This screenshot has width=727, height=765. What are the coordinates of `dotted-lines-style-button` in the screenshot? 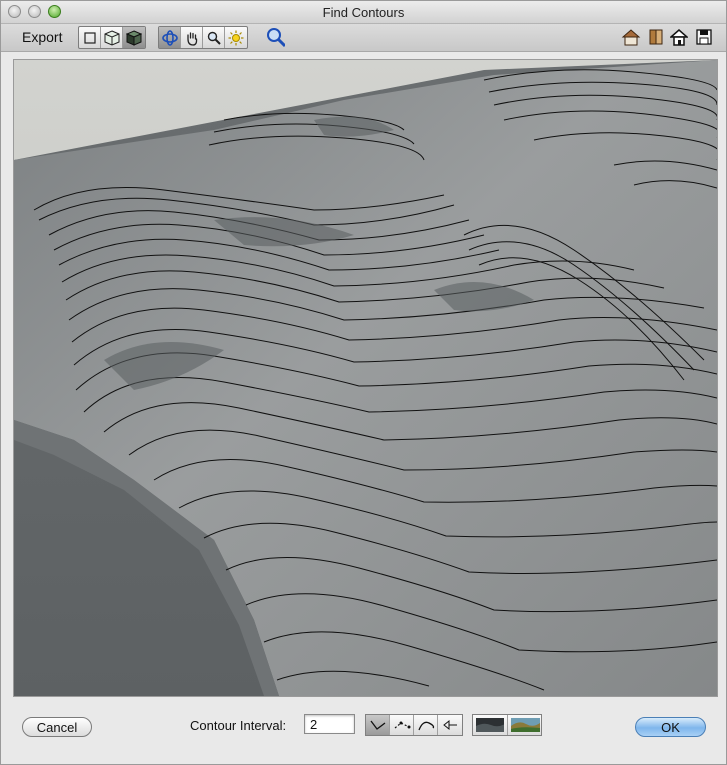 It's located at (402, 725).